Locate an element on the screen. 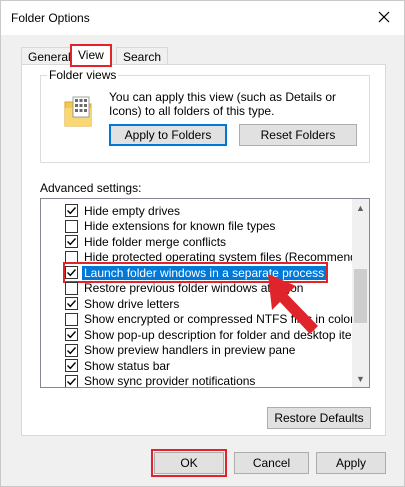  list-item: Show preview handlers in preview pane is located at coordinates (180, 350).